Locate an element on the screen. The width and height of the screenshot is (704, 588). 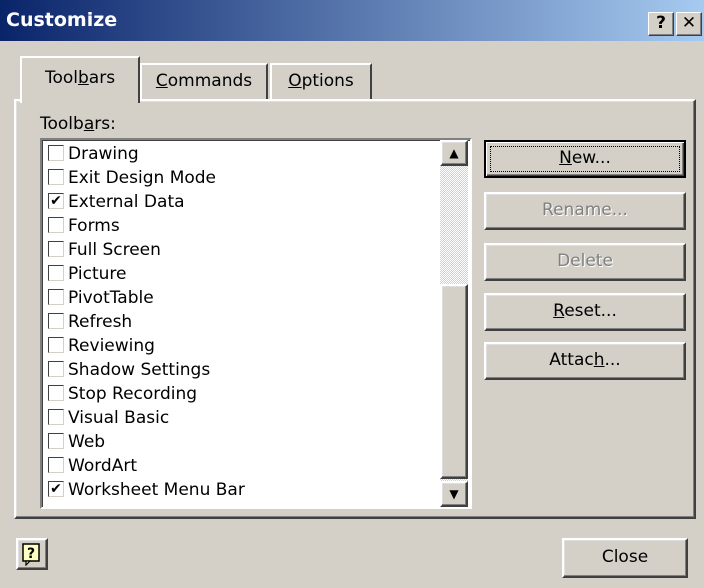
tab-label-accel: b is located at coordinates (83, 78).